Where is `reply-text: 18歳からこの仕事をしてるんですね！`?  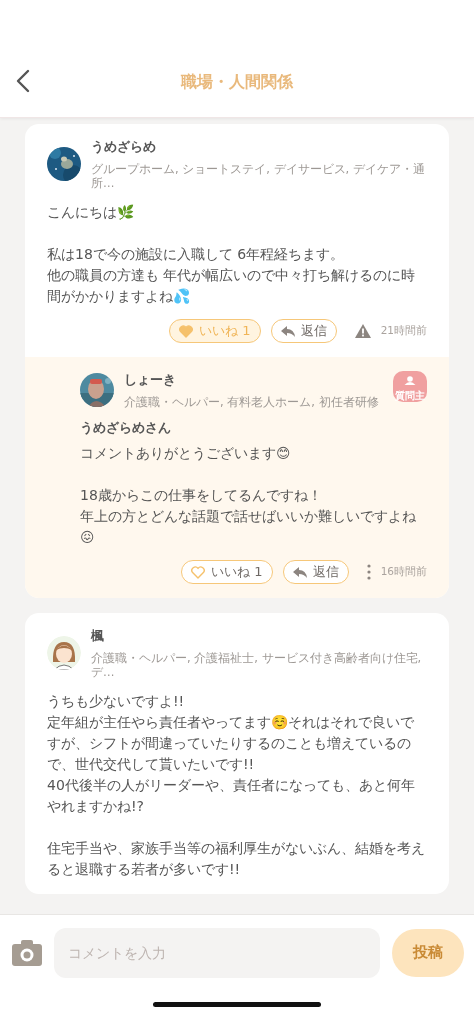 reply-text: 18歳からこの仕事をしてるんですね！ is located at coordinates (201, 495).